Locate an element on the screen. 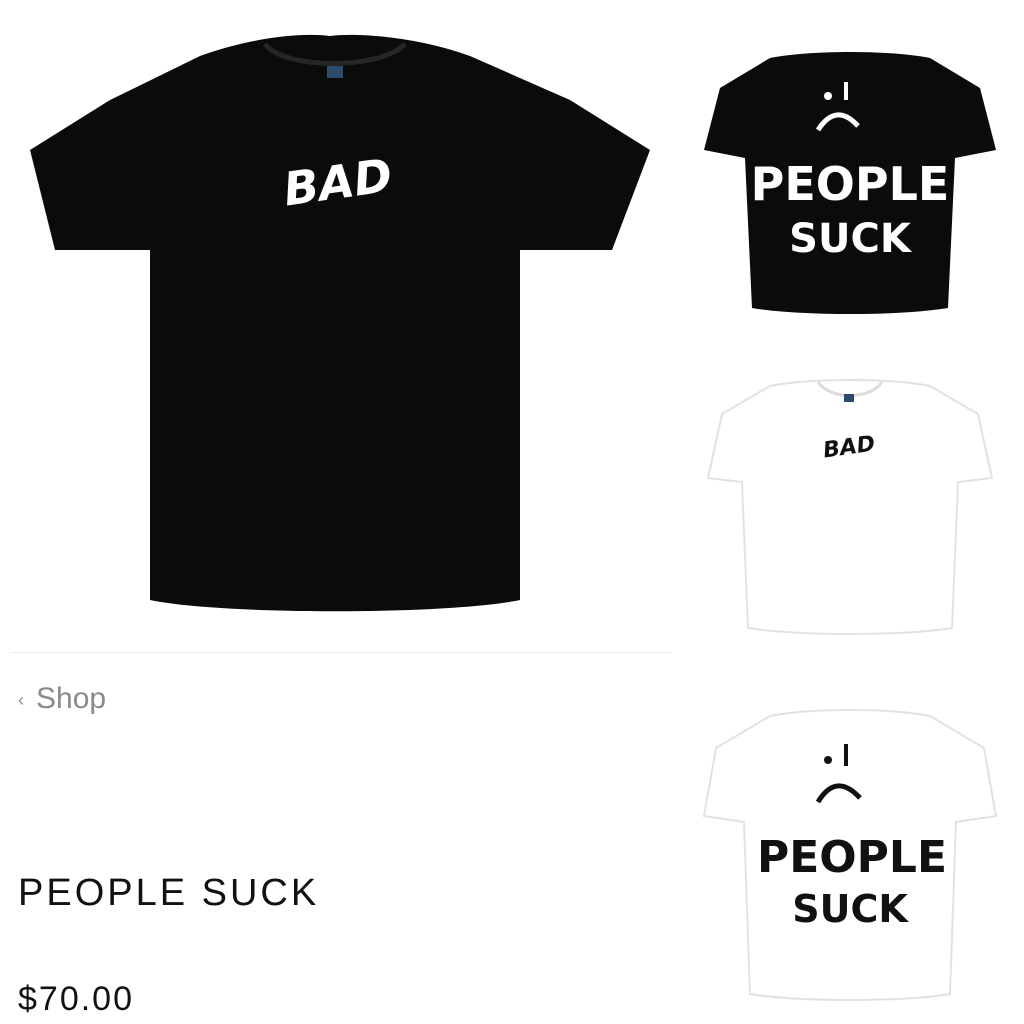 This screenshot has width=1024, height=1024. thumbnail-white-back: PEOPLE SUCK is located at coordinates (850, 855).